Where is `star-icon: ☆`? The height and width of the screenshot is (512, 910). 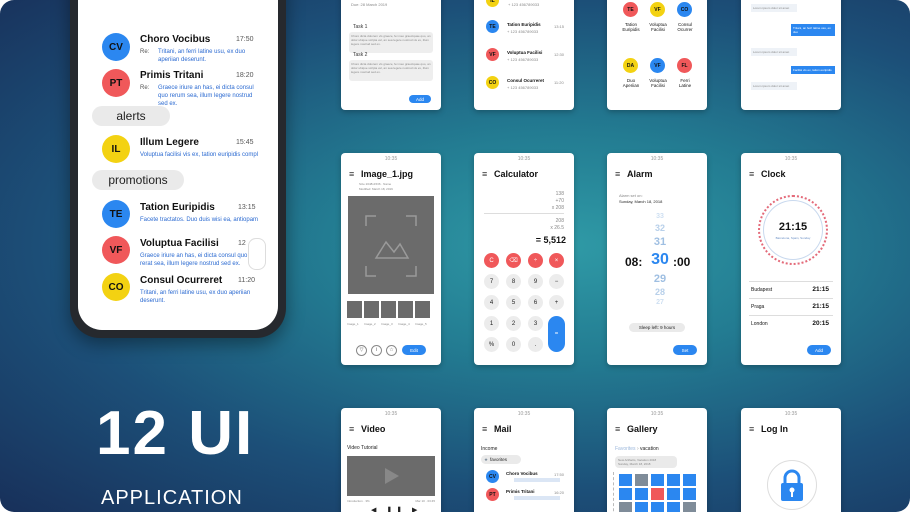
star-icon: ☆ is located at coordinates (391, 350).